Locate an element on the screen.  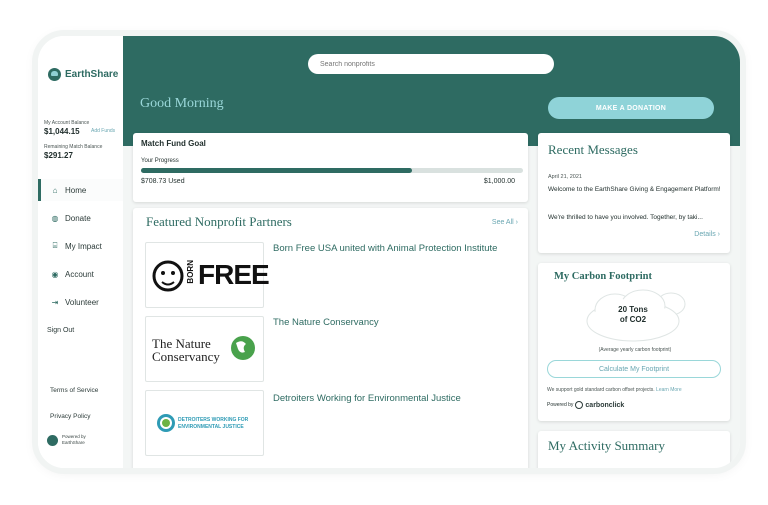
sidebar-item-label: Volunteer is located at coordinates (82, 302).